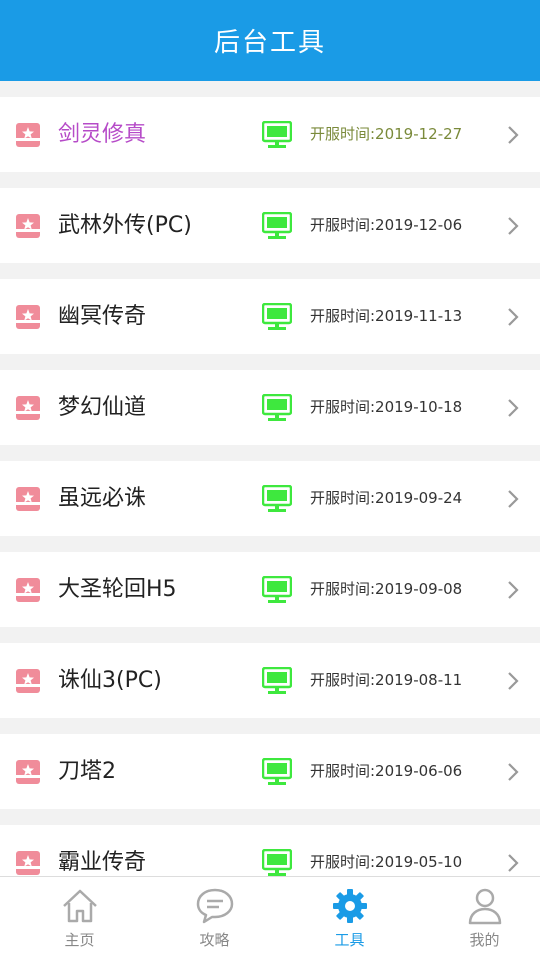  I want to click on list-item: 剑灵修真 开服时间:2019-12-27, so click(270, 134).